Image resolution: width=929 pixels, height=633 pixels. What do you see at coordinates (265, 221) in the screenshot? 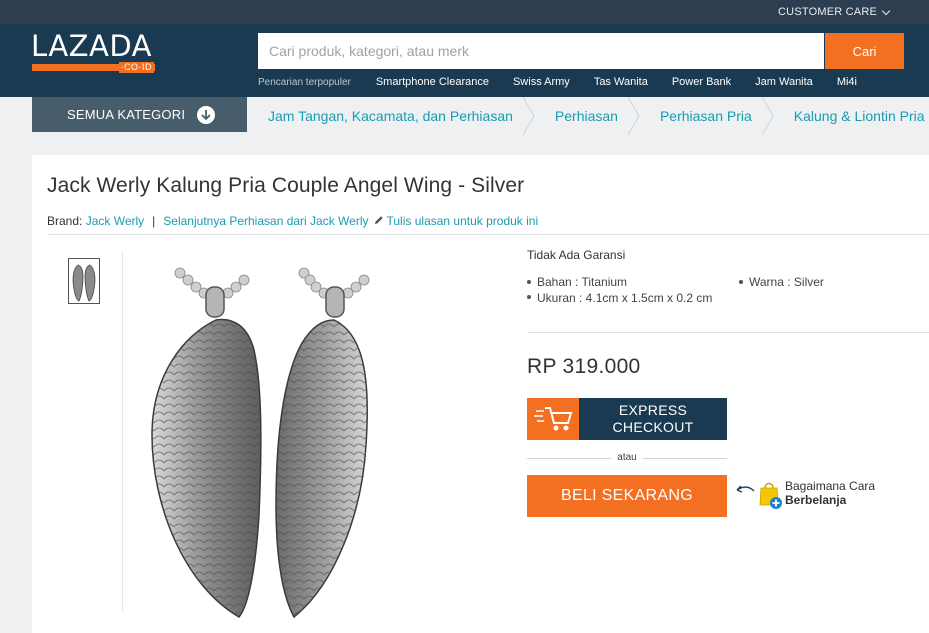
I see `more-from-brand-link: Selanjutnya Perhiasan dari Jack Werly` at bounding box center [265, 221].